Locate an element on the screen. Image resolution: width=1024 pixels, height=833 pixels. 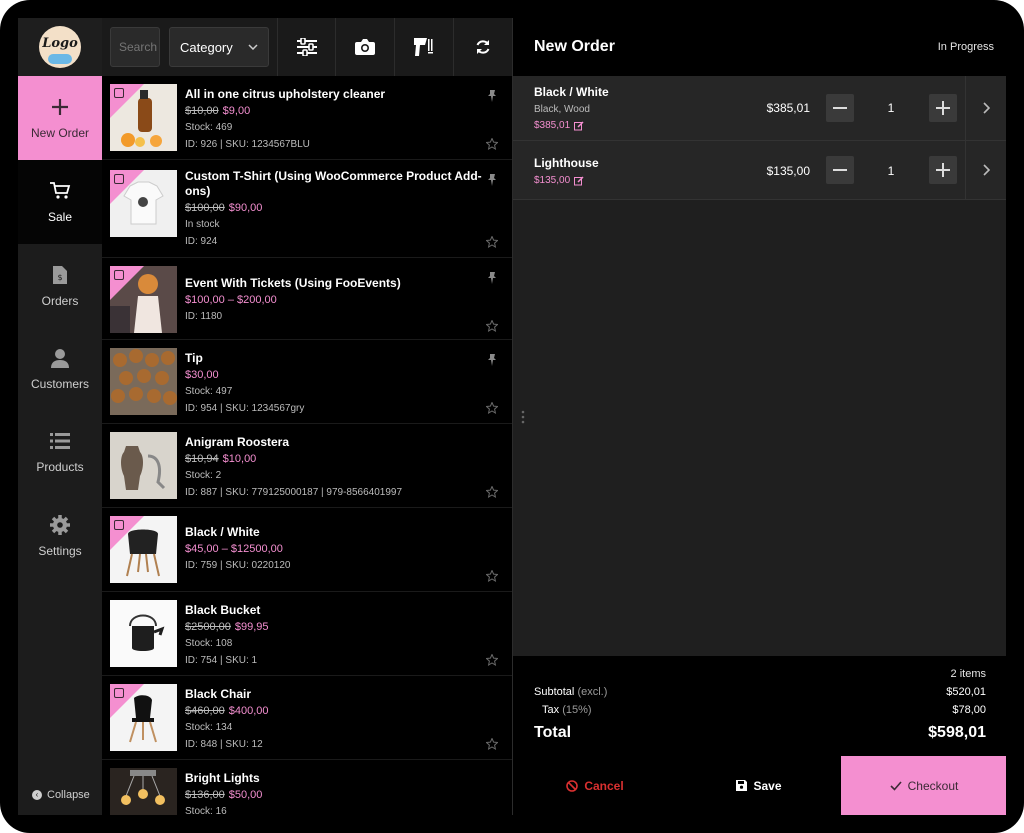
product-price: $460,00 $400,00 is located at coordinates (333, 711).